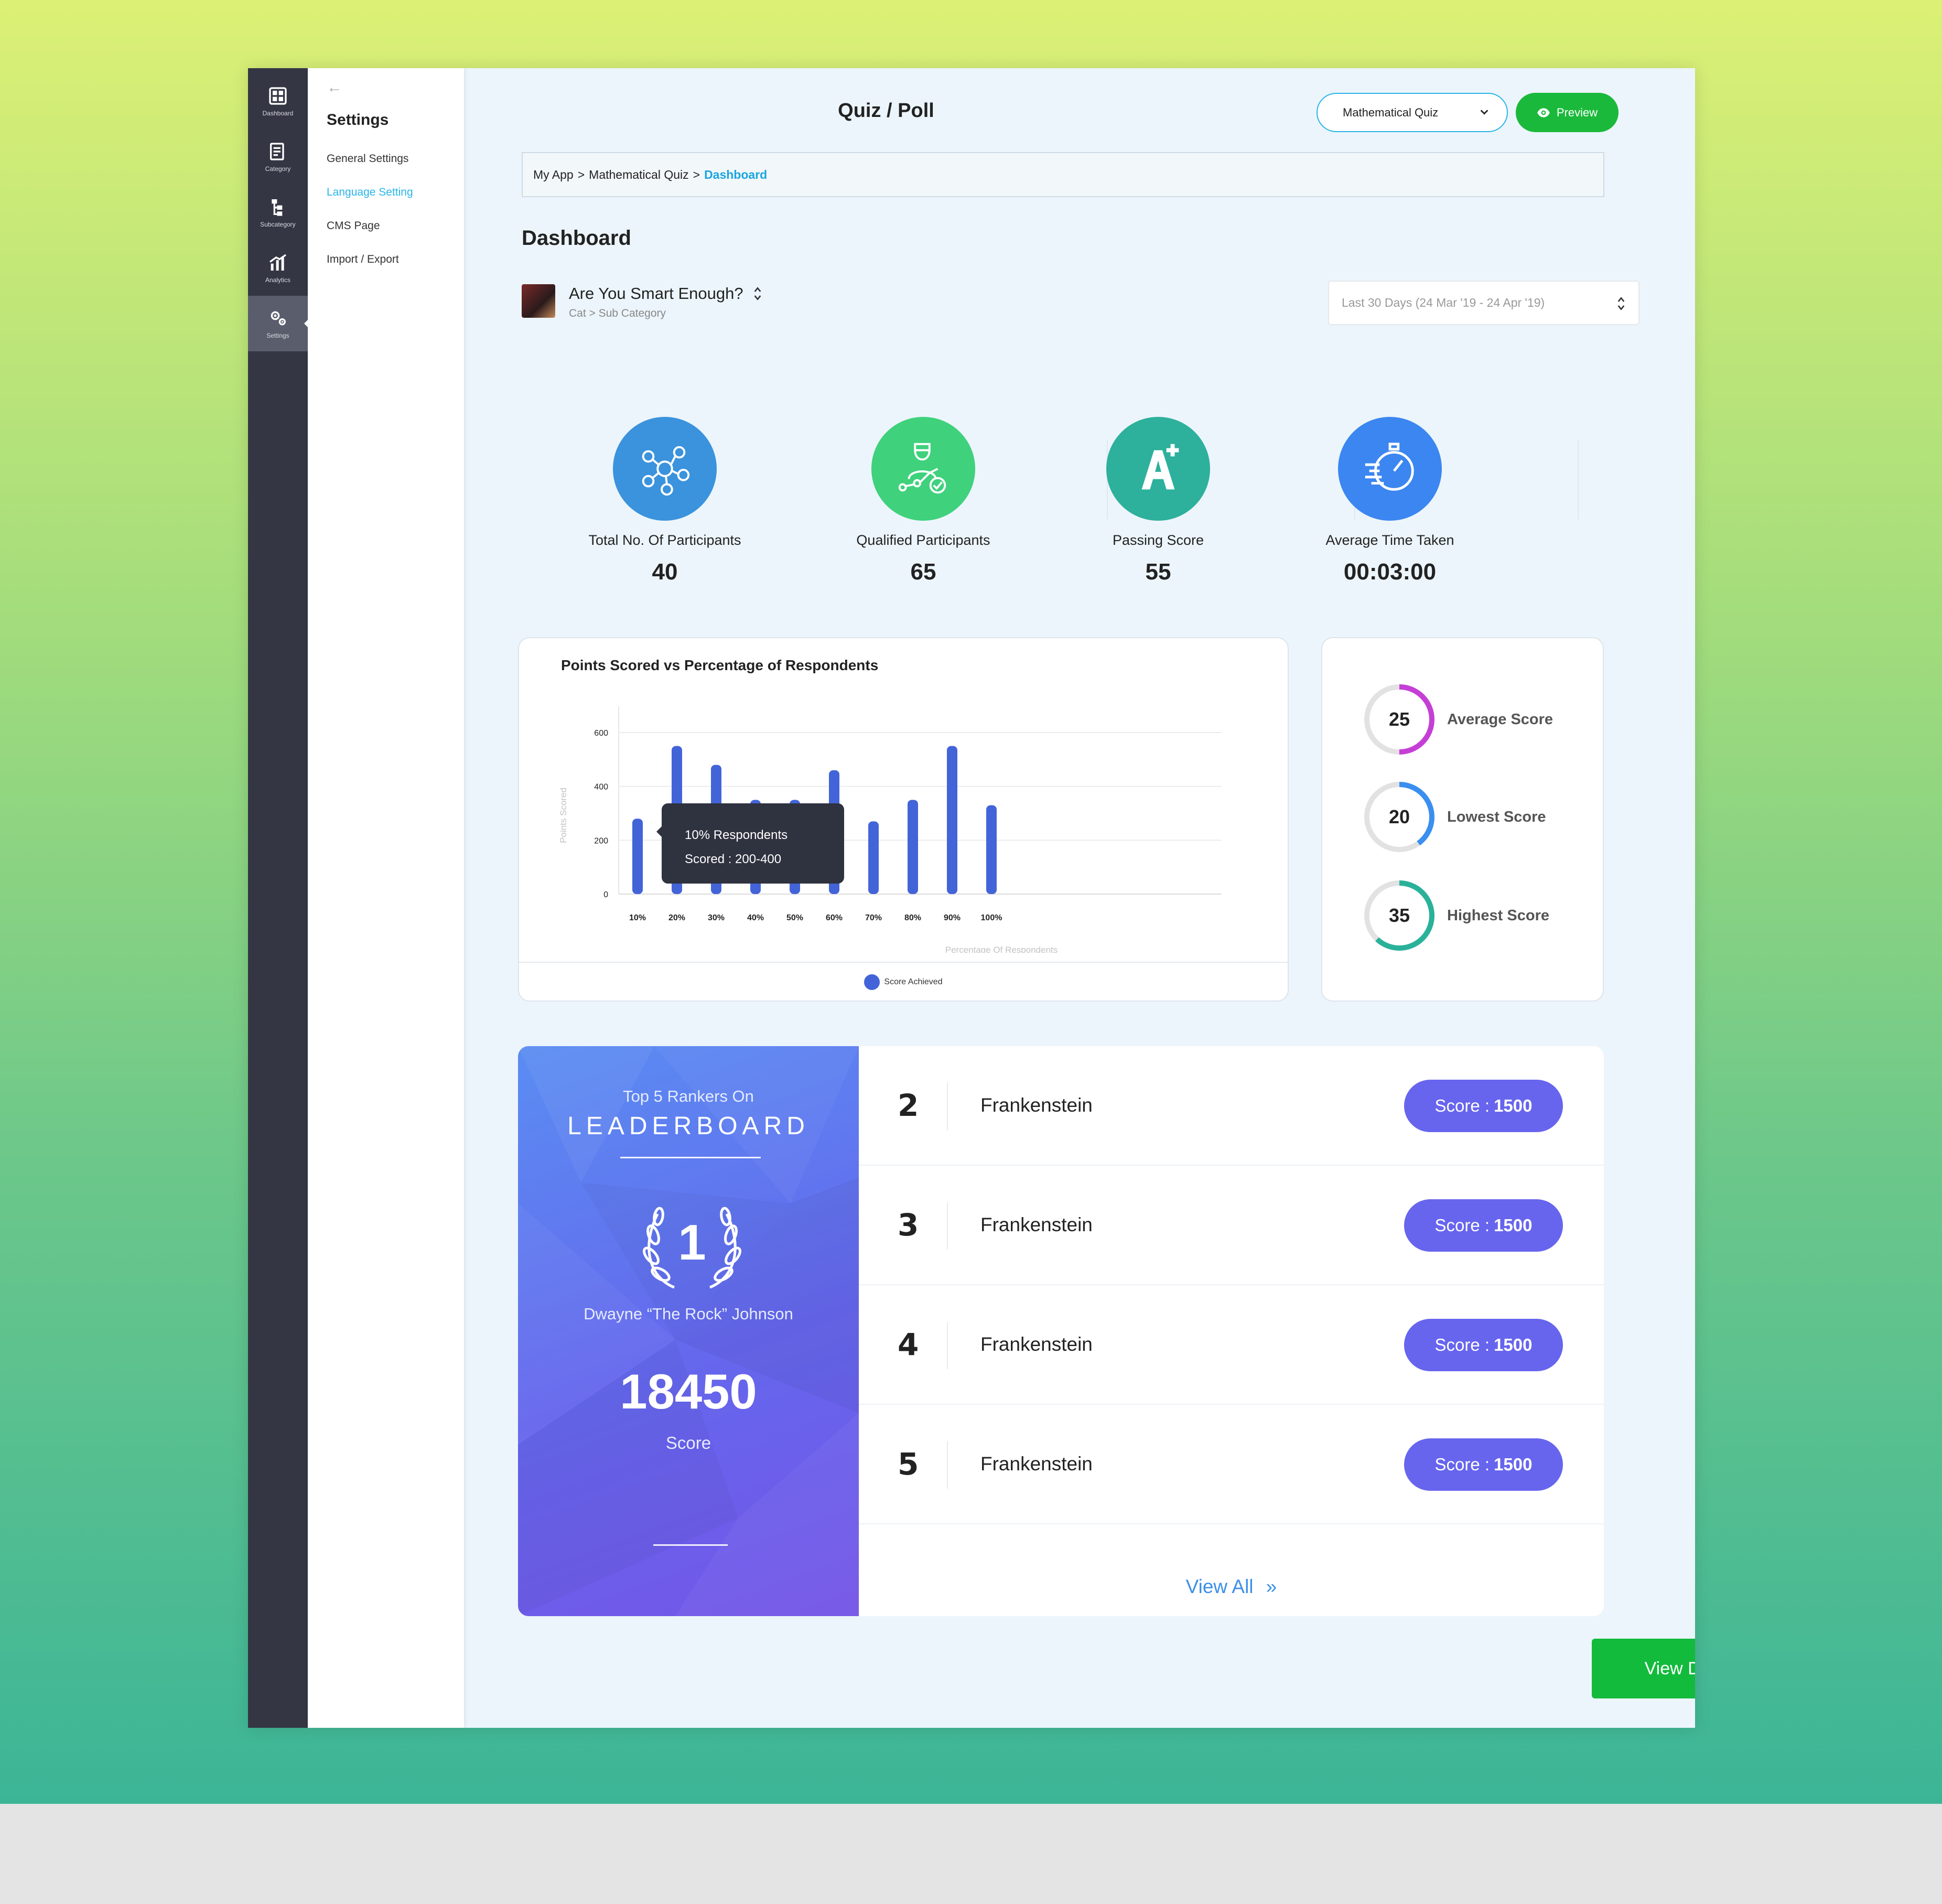  Describe the element at coordinates (1001, 949) in the screenshot. I see `x-axis-label: Percentage Of Respondents` at that location.